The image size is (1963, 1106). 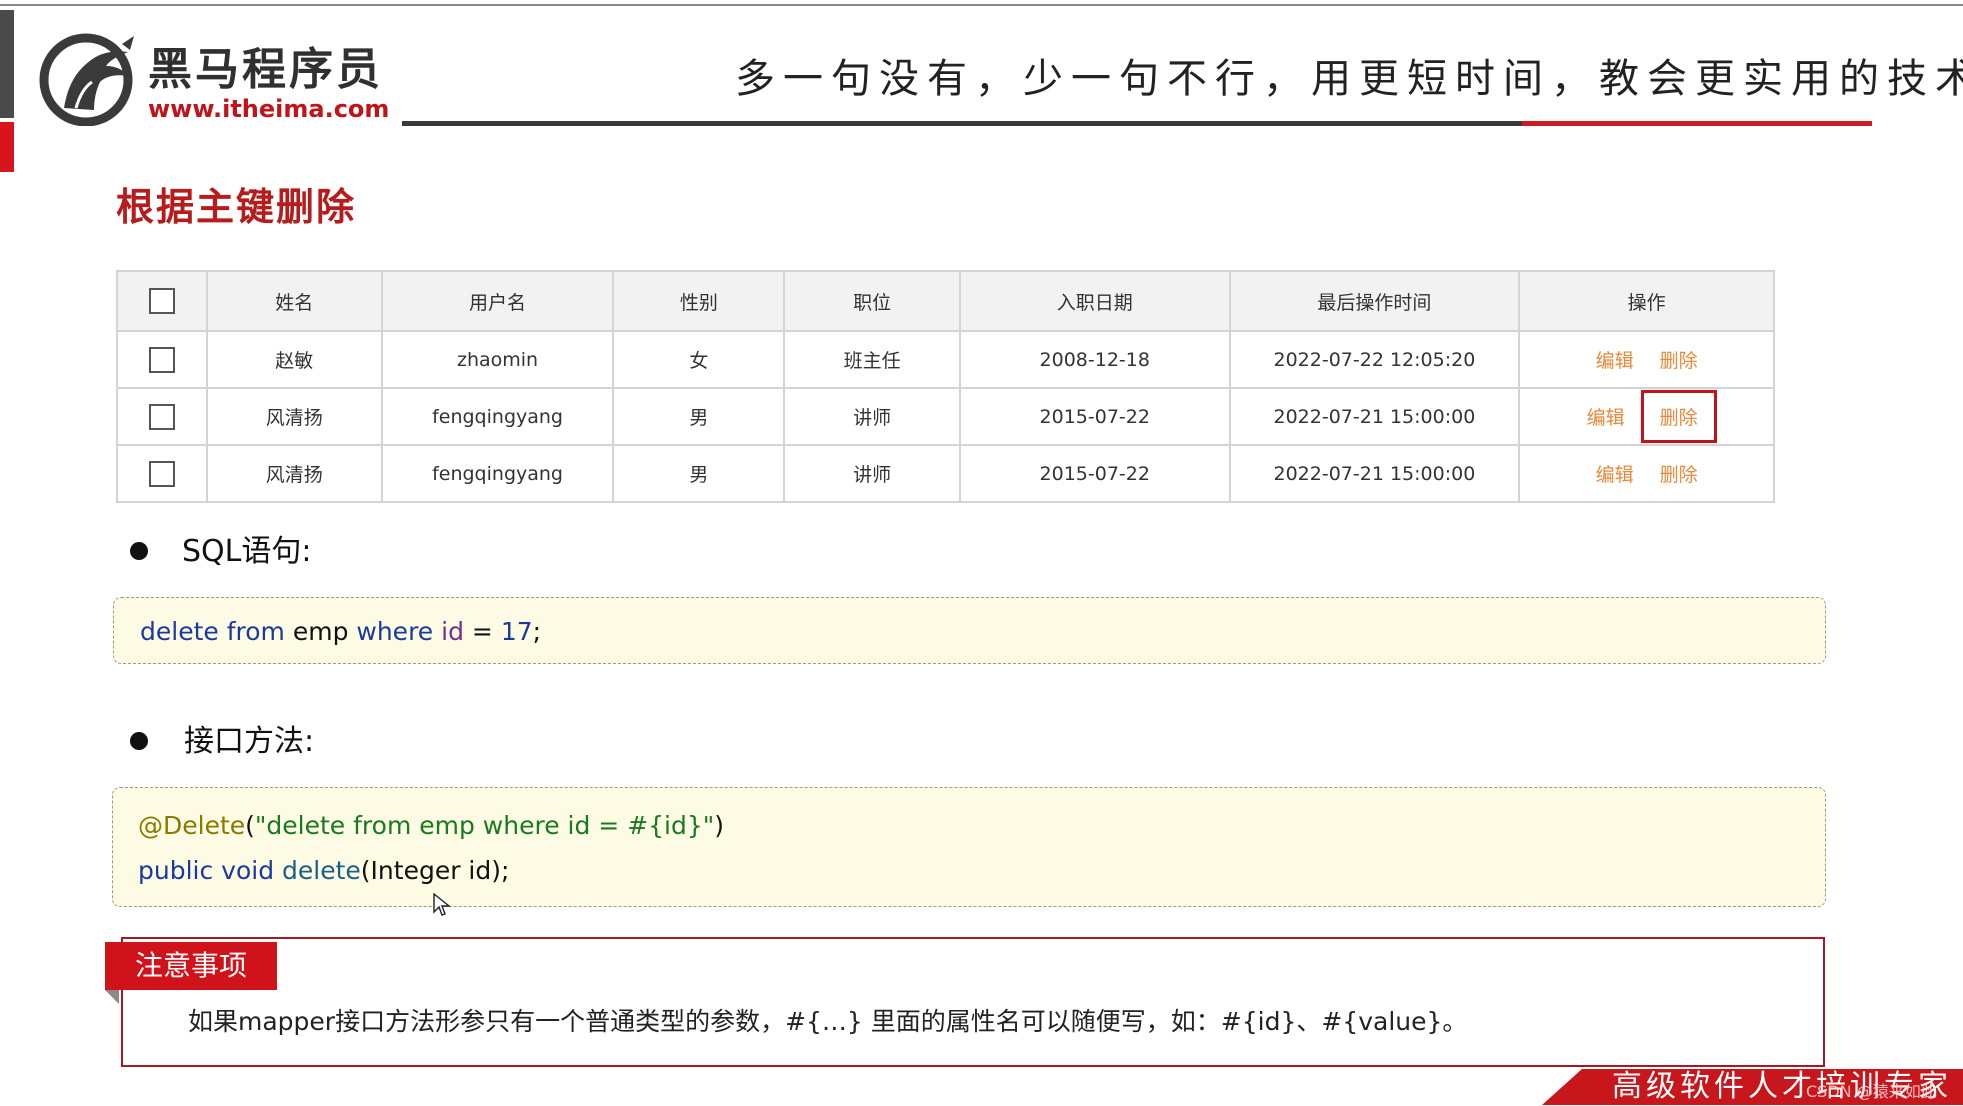 I want to click on cell-username: zhaomin, so click(x=497, y=359).